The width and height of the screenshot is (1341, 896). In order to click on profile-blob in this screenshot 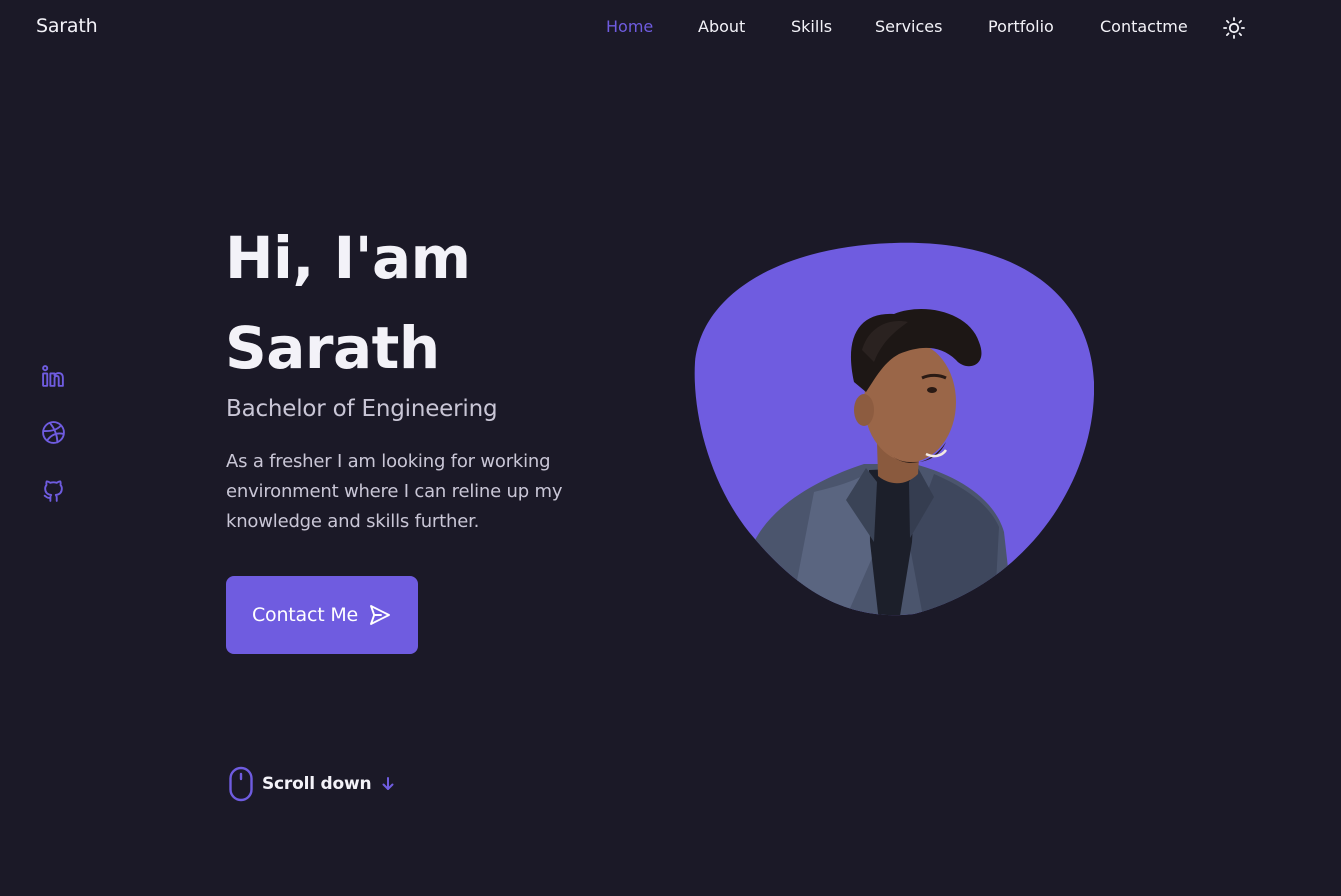, I will do `click(894, 430)`.